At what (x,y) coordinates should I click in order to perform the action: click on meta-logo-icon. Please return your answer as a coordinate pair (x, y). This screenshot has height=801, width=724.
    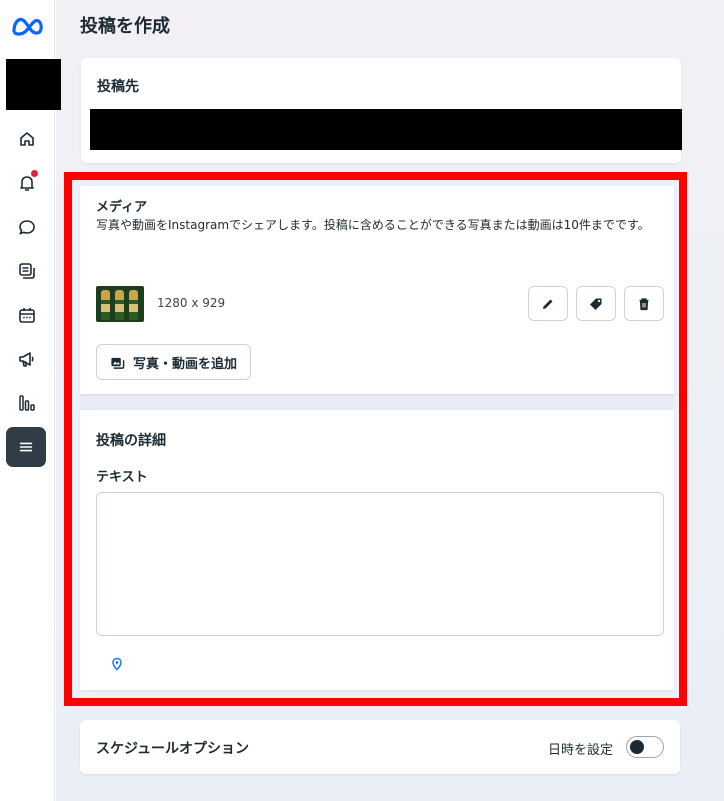
    Looking at the image, I should click on (28, 26).